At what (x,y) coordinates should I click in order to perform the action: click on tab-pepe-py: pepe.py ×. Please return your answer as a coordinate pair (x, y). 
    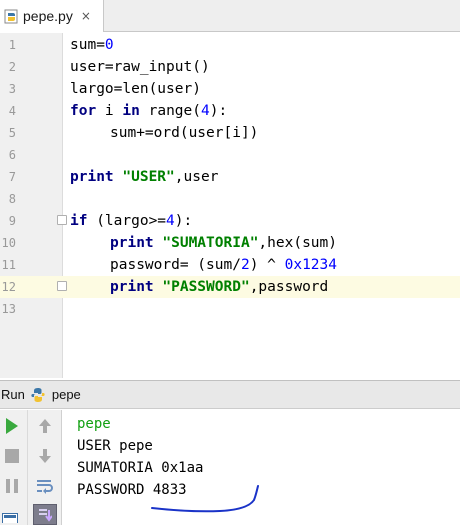
    Looking at the image, I should click on (52, 16).